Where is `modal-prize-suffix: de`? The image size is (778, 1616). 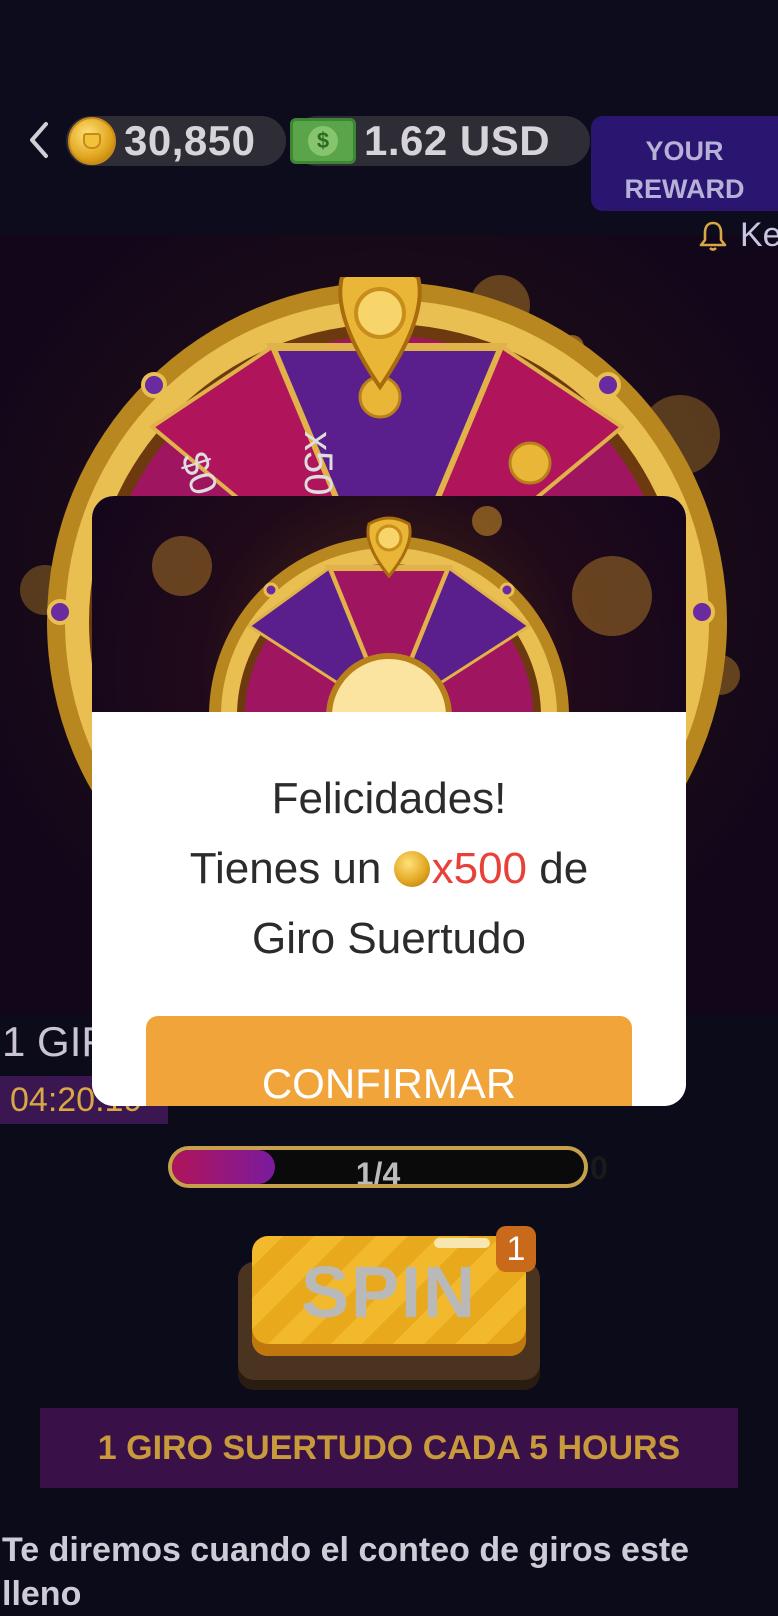
modal-prize-suffix: de is located at coordinates (564, 868).